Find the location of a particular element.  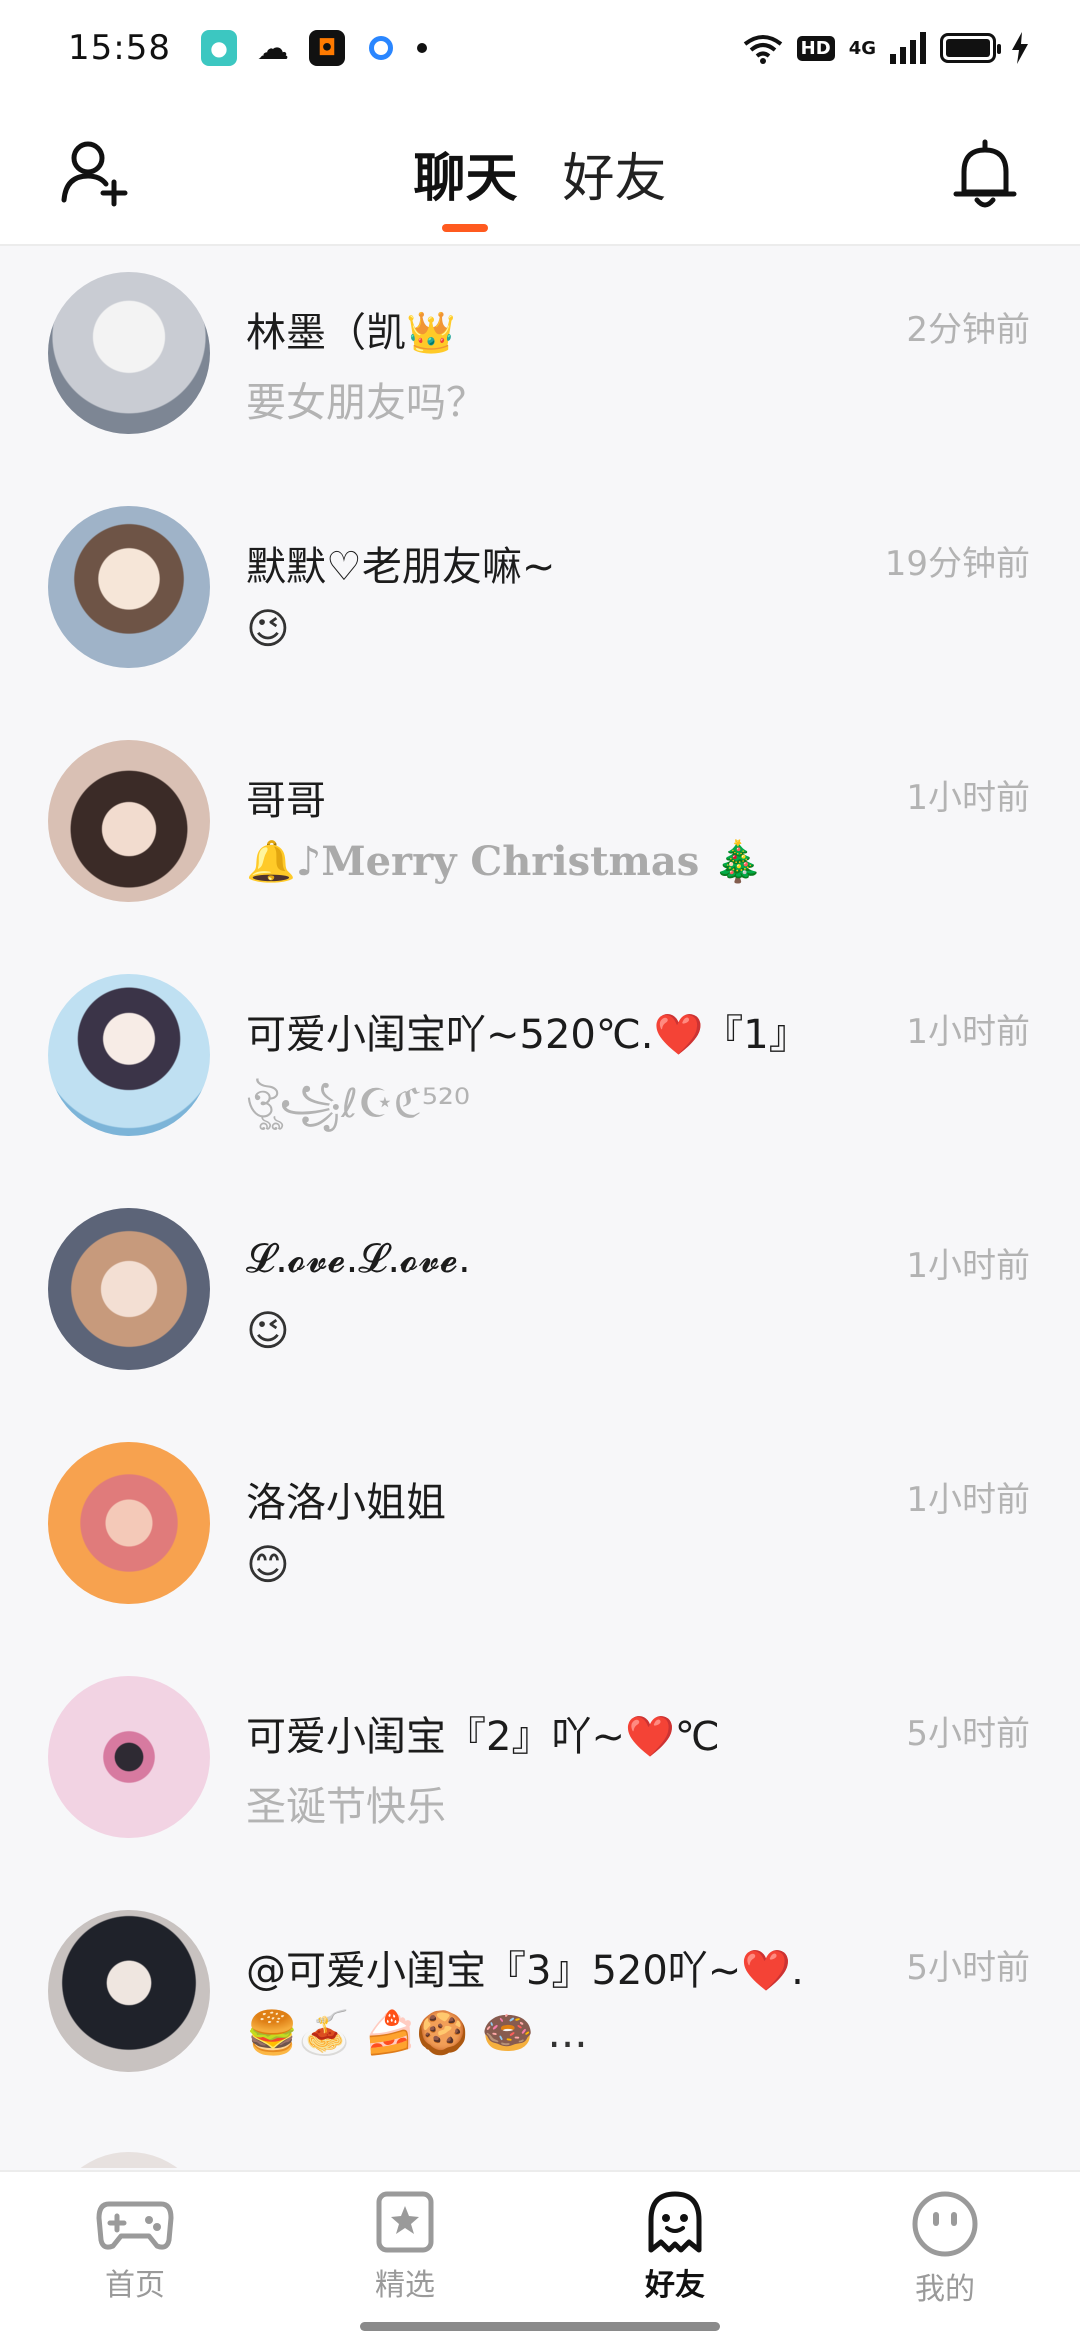

wechat-icon: ☁ is located at coordinates (272, 48).